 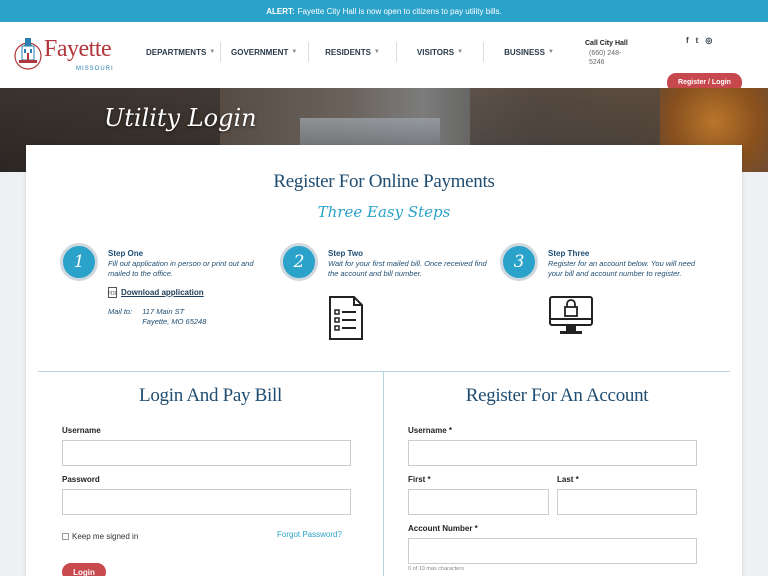 What do you see at coordinates (419, 479) in the screenshot?
I see `first-name-label: First *` at bounding box center [419, 479].